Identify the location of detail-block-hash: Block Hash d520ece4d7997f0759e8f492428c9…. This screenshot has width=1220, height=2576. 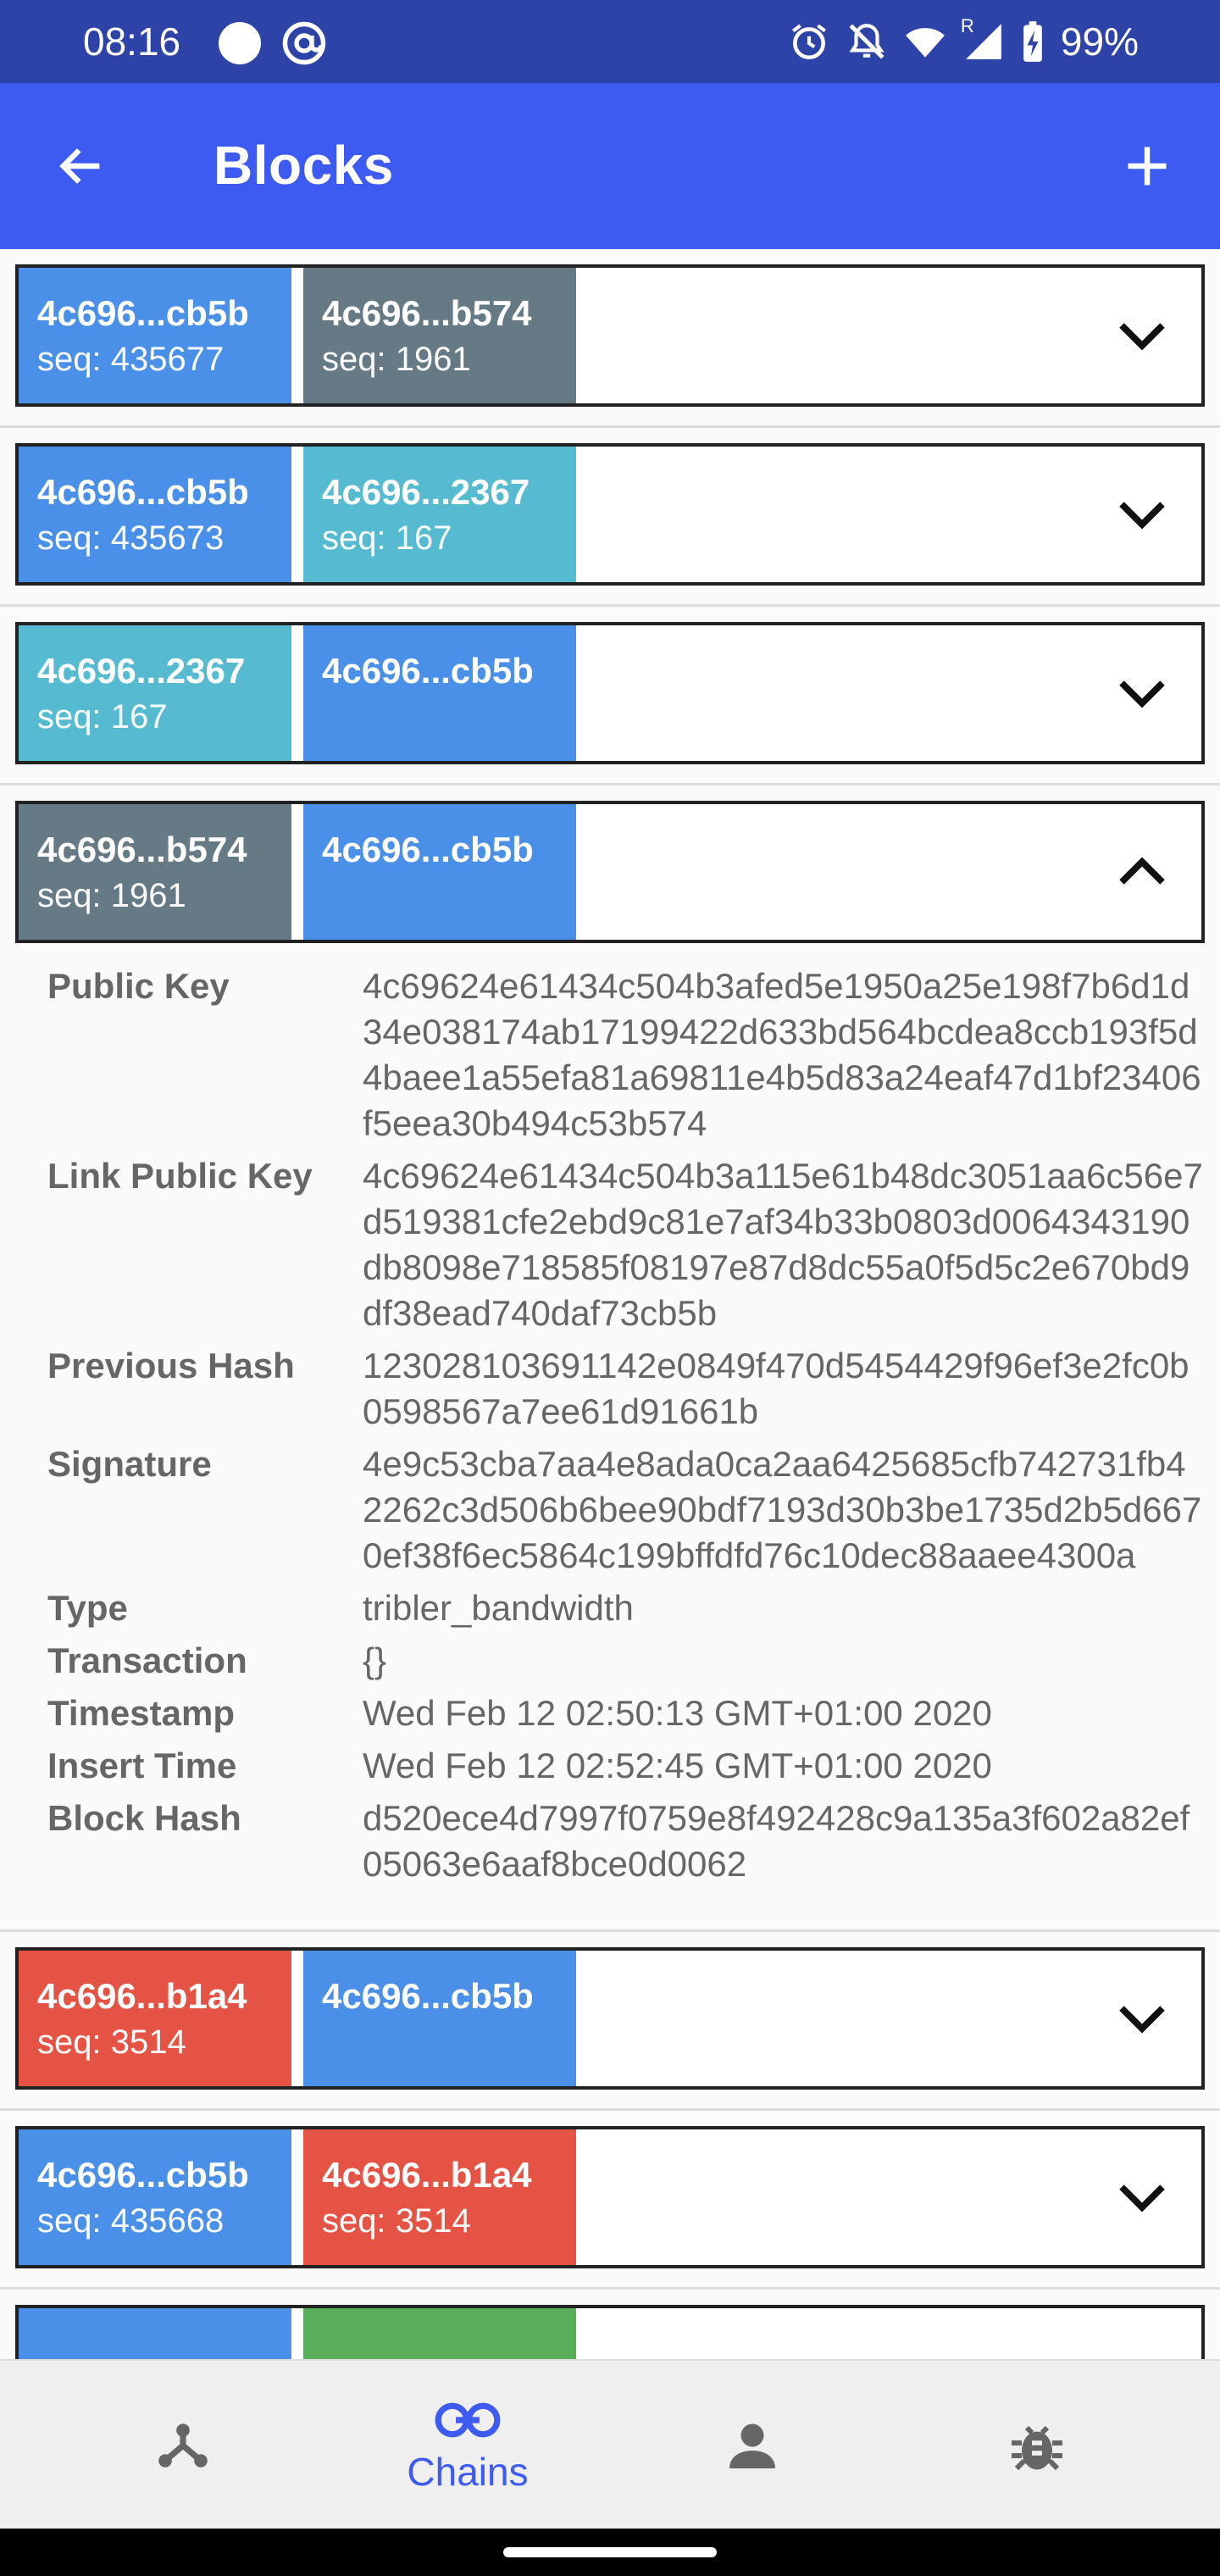
(610, 1841).